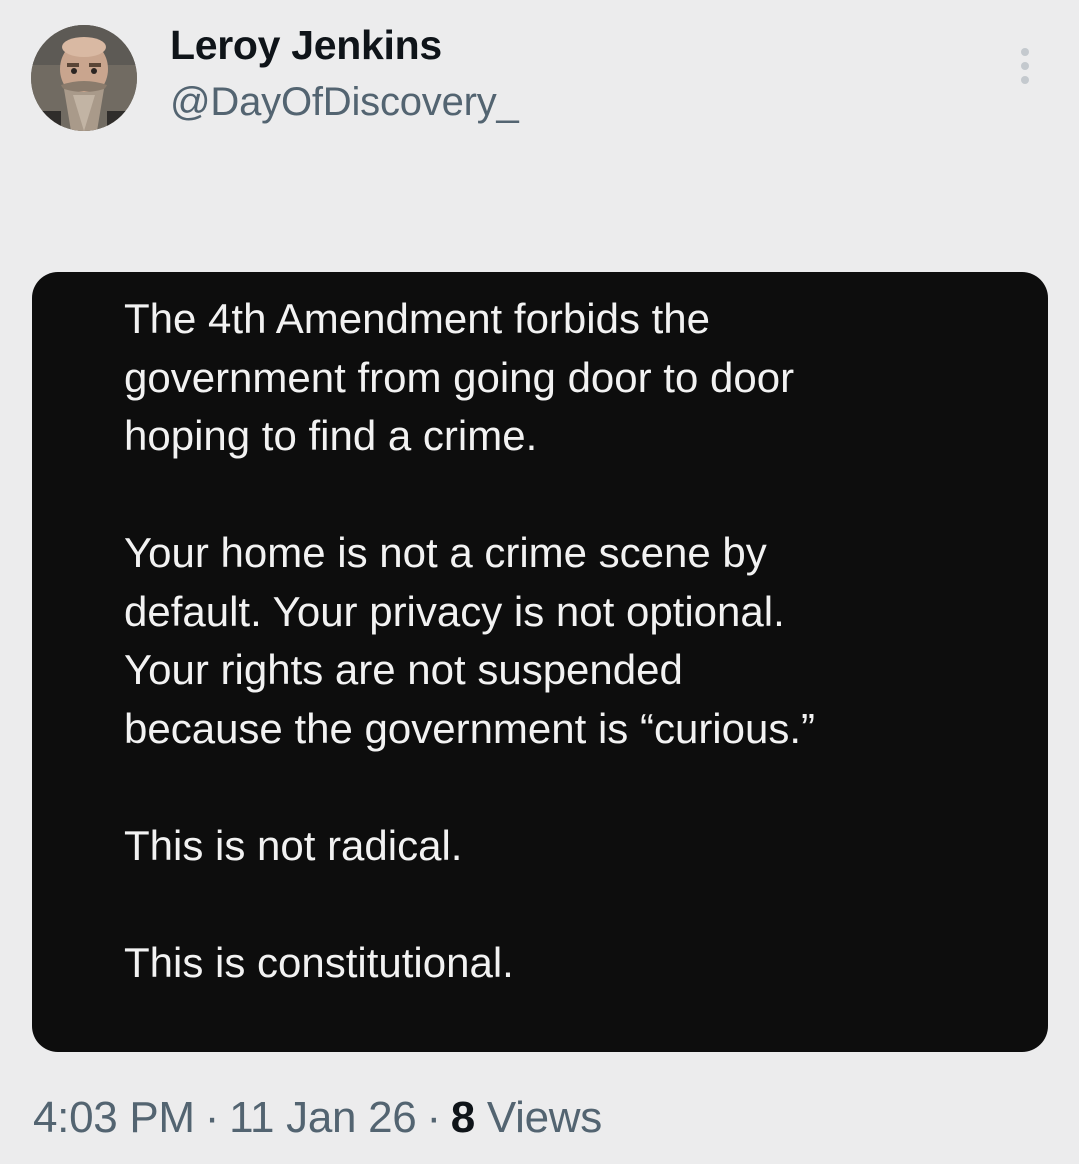 The width and height of the screenshot is (1079, 1164). What do you see at coordinates (463, 1117) in the screenshot?
I see `views-count: 8` at bounding box center [463, 1117].